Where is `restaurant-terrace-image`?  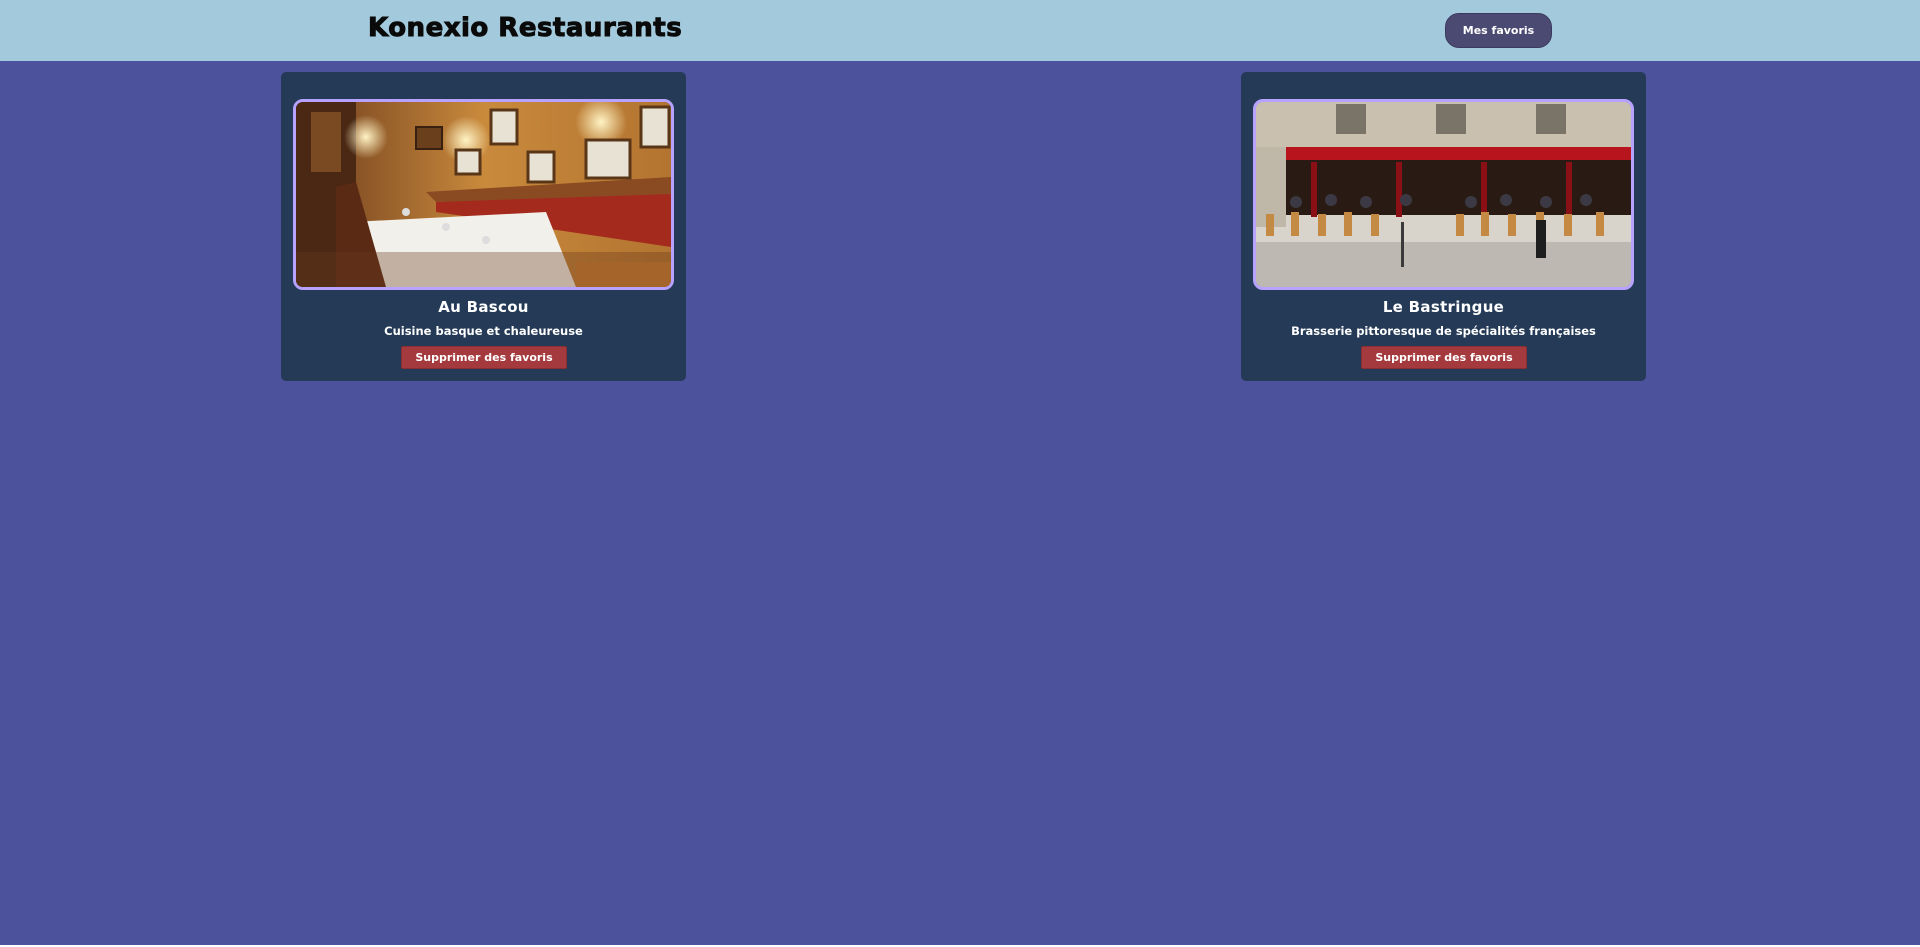 restaurant-terrace-image is located at coordinates (1443, 194).